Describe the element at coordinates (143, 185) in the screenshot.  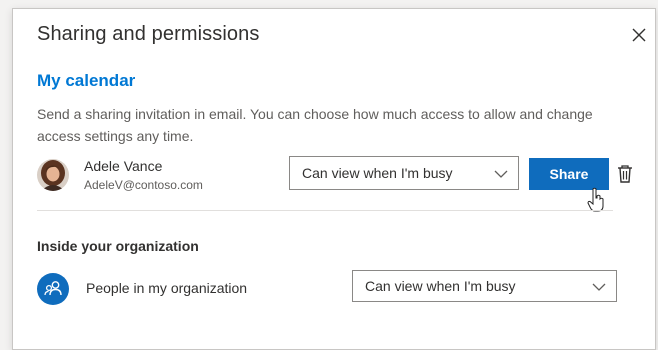
I see `person-email: AdeleV@contoso.com` at that location.